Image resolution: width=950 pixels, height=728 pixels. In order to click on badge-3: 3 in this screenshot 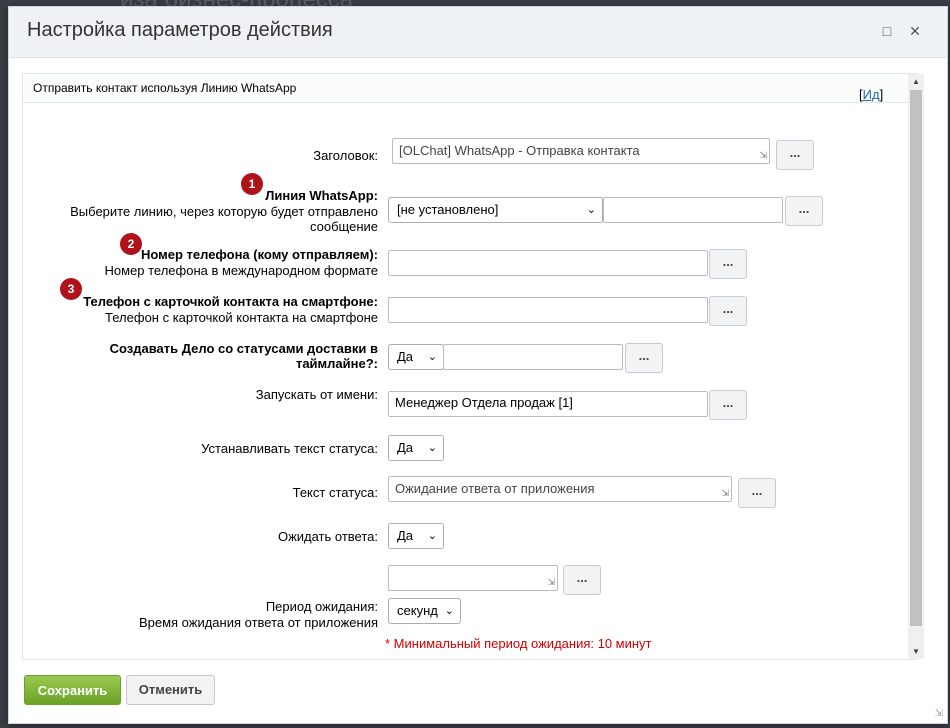, I will do `click(71, 289)`.